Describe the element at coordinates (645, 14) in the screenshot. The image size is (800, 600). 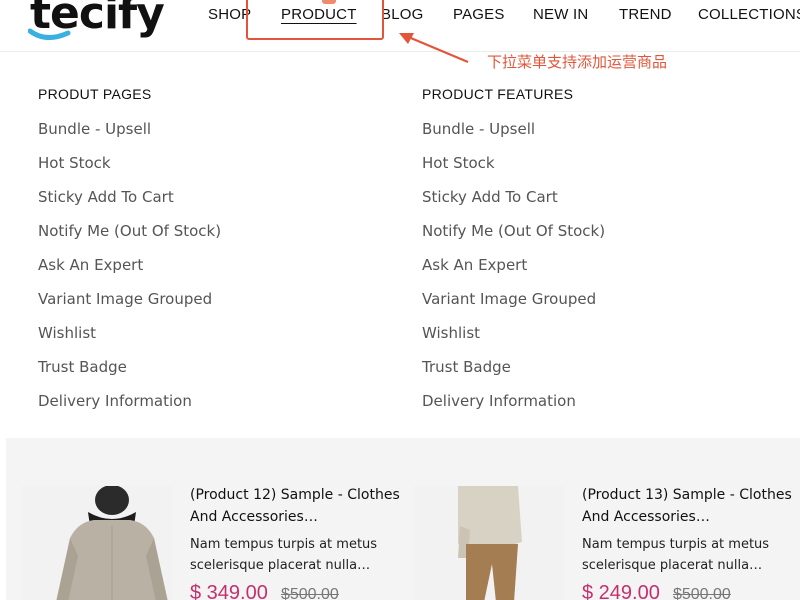
I see `nav-trend: TREND` at that location.